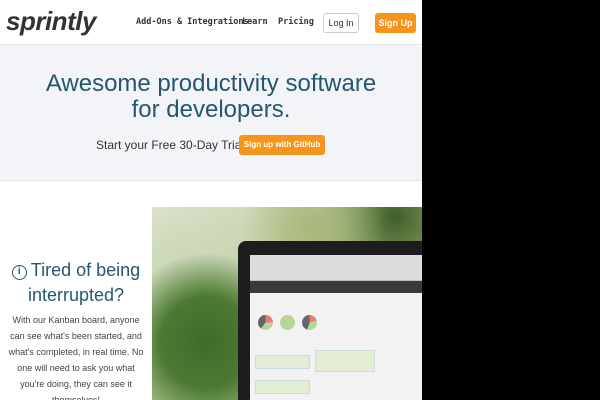 This screenshot has height=400, width=600. I want to click on trial-text: Start your Free 30-Day Trial:, so click(172, 145).